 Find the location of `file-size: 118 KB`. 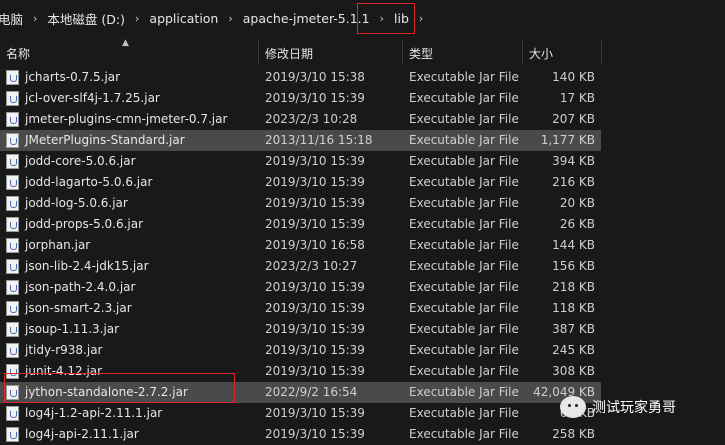

file-size: 118 KB is located at coordinates (573, 308).